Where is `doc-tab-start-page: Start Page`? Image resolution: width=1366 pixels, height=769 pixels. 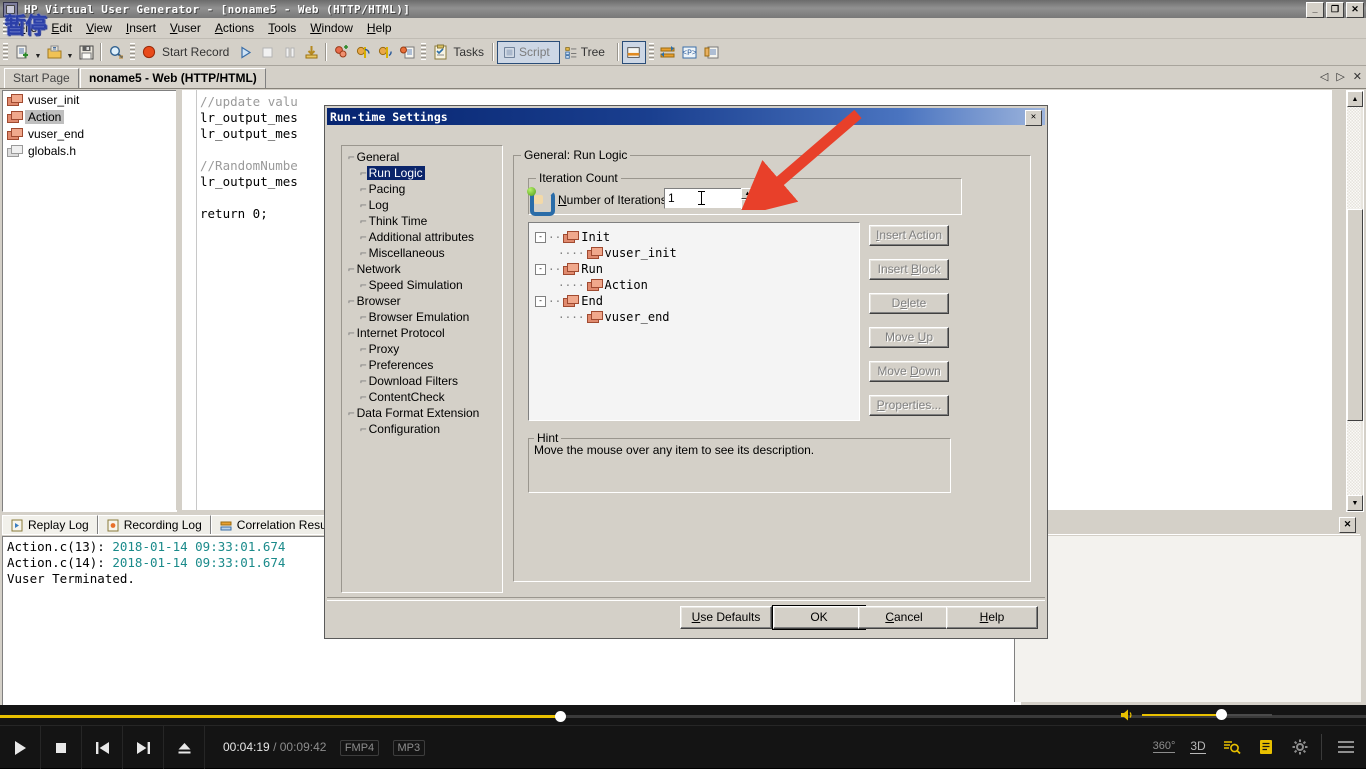 doc-tab-start-page: Start Page is located at coordinates (41, 78).